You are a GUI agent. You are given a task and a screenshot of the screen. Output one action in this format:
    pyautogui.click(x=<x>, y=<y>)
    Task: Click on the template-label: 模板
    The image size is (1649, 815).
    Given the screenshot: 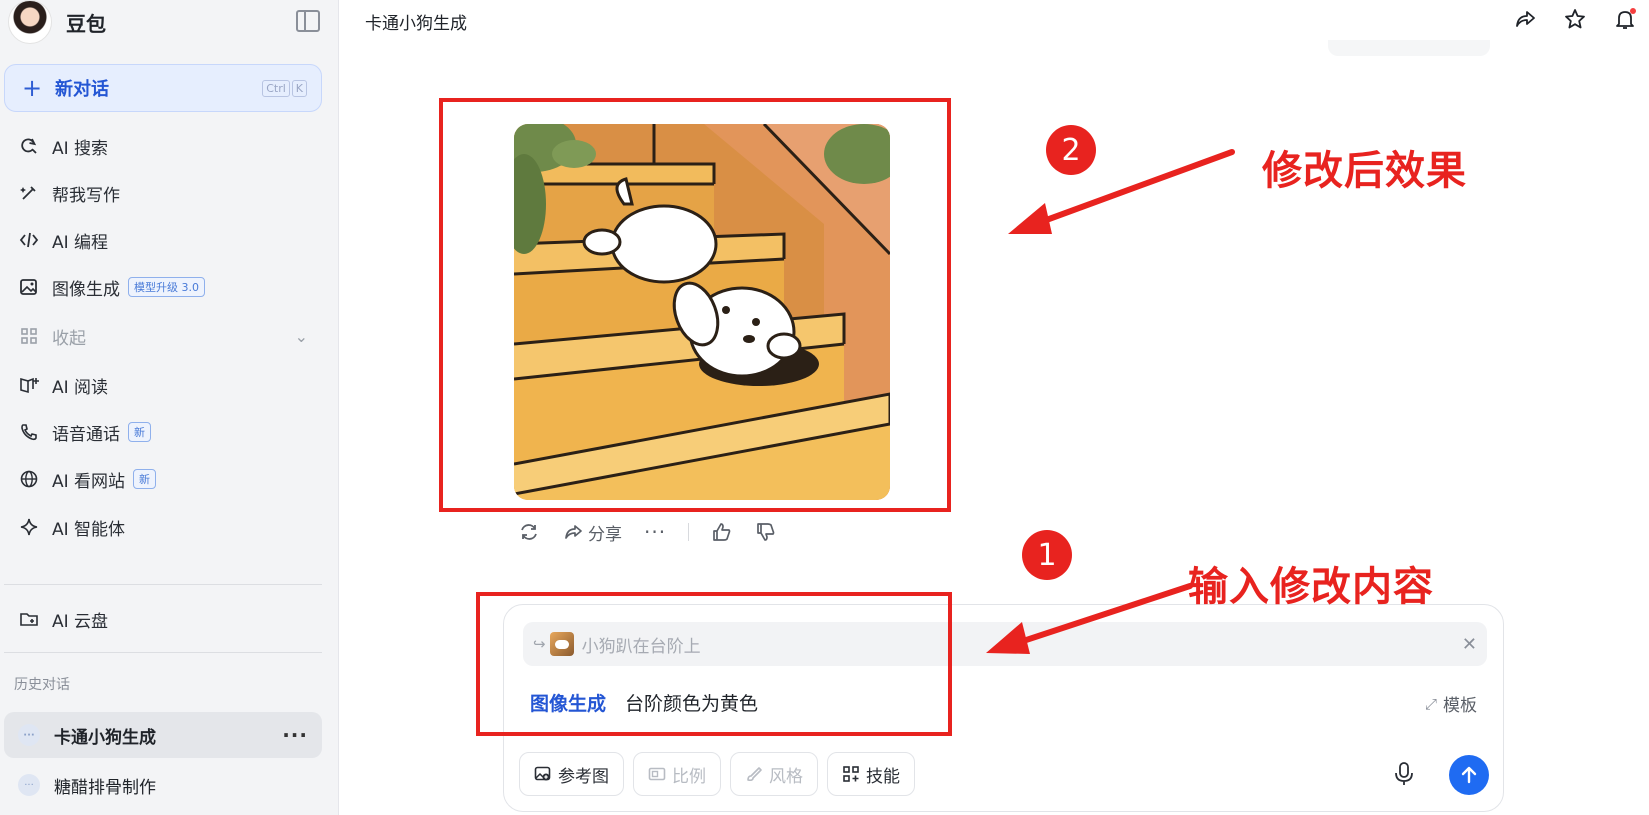 What is the action you would take?
    pyautogui.click(x=1460, y=706)
    